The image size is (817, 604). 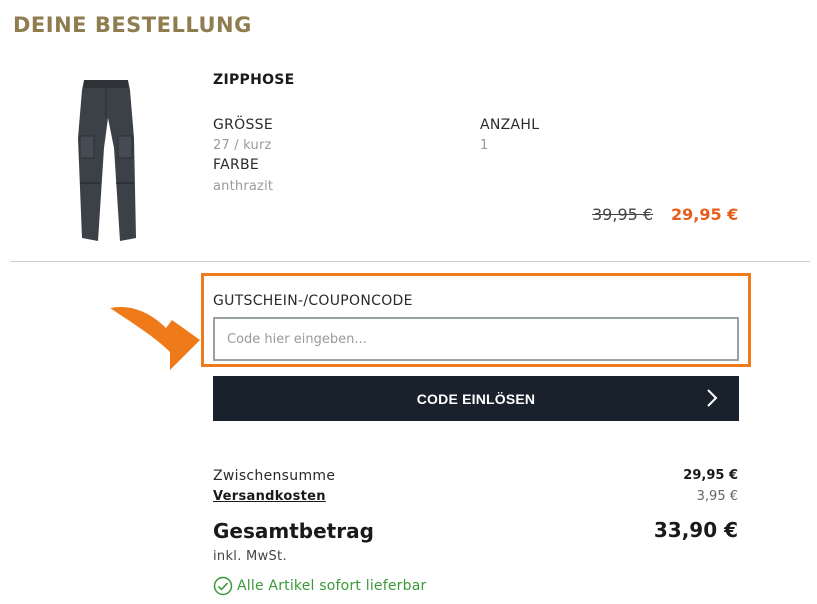 I want to click on color-value: anthrazit, so click(x=243, y=186).